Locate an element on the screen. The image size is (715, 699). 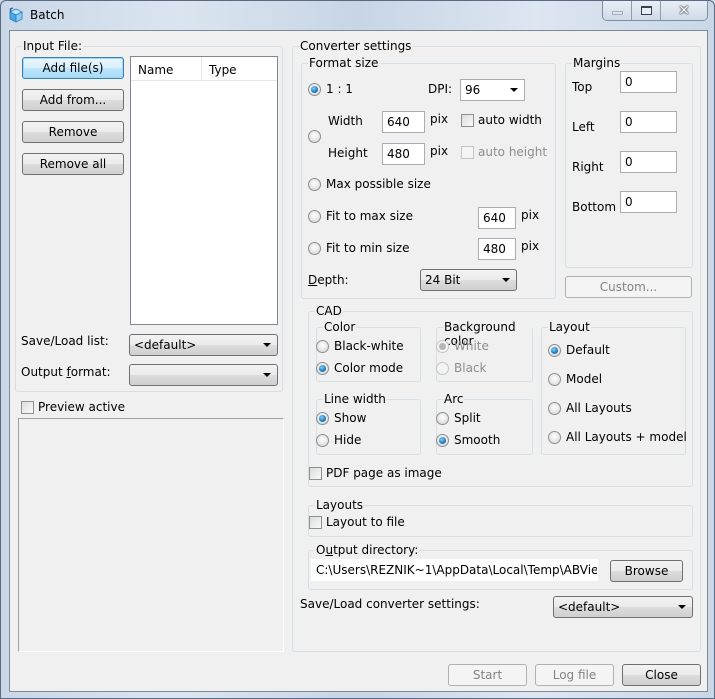
margin-left-input: 0 is located at coordinates (648, 122).